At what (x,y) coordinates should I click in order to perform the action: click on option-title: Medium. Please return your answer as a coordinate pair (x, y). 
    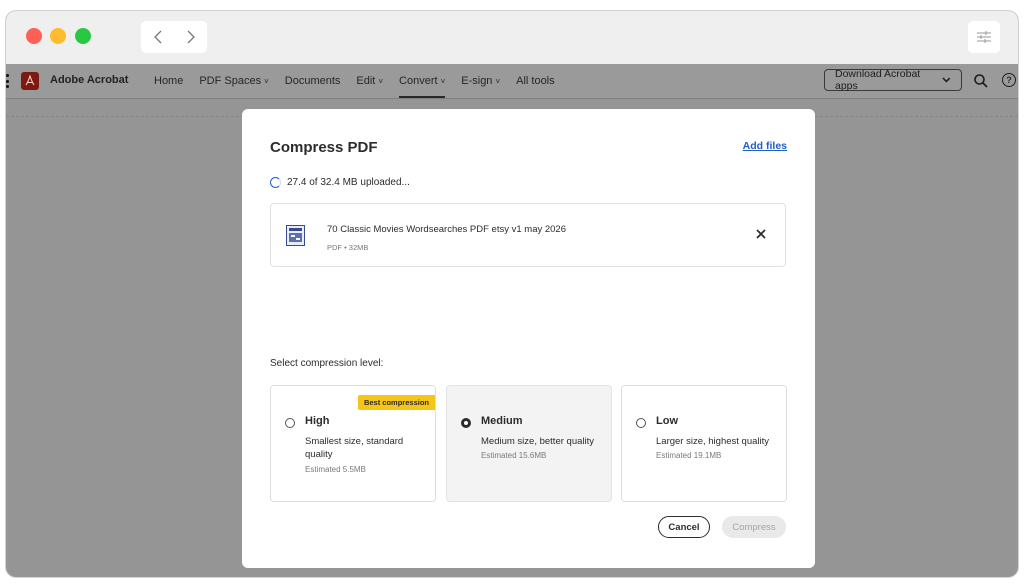
    Looking at the image, I should click on (502, 421).